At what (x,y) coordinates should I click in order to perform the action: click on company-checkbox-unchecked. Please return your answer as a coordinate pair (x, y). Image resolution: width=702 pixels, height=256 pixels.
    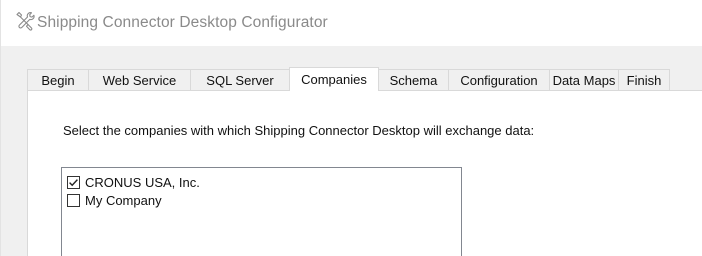
    Looking at the image, I should click on (73, 200).